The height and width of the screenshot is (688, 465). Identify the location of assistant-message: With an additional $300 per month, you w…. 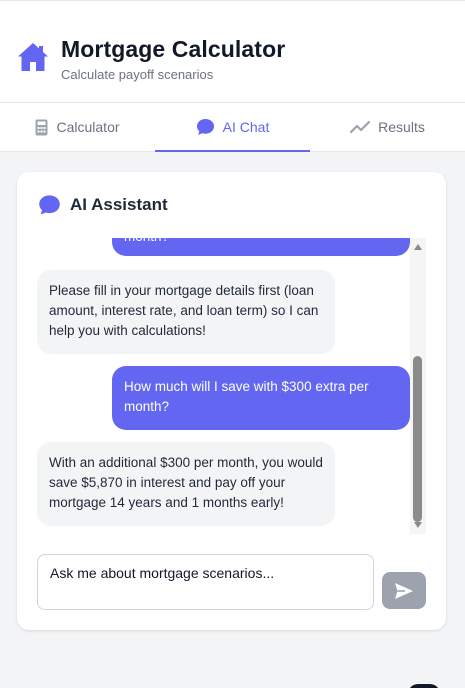
(186, 484).